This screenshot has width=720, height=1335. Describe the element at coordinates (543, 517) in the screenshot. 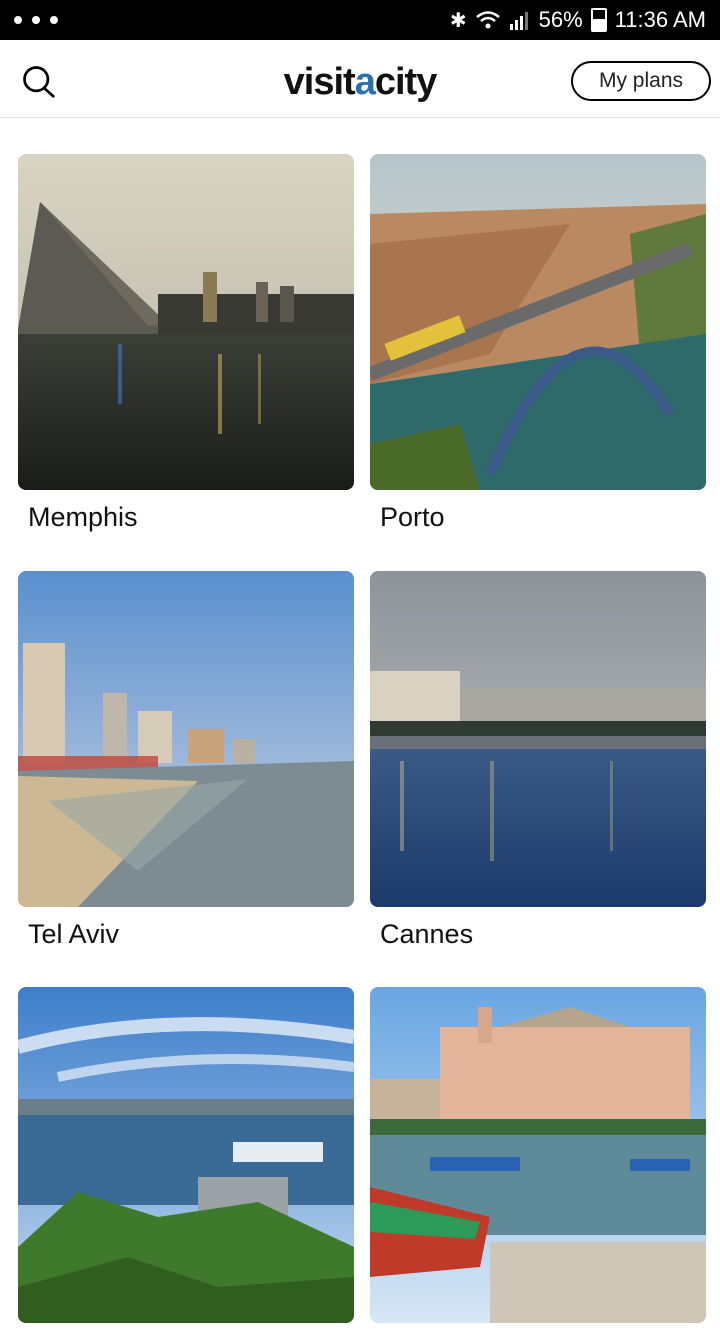

I see `city-name: Porto` at that location.